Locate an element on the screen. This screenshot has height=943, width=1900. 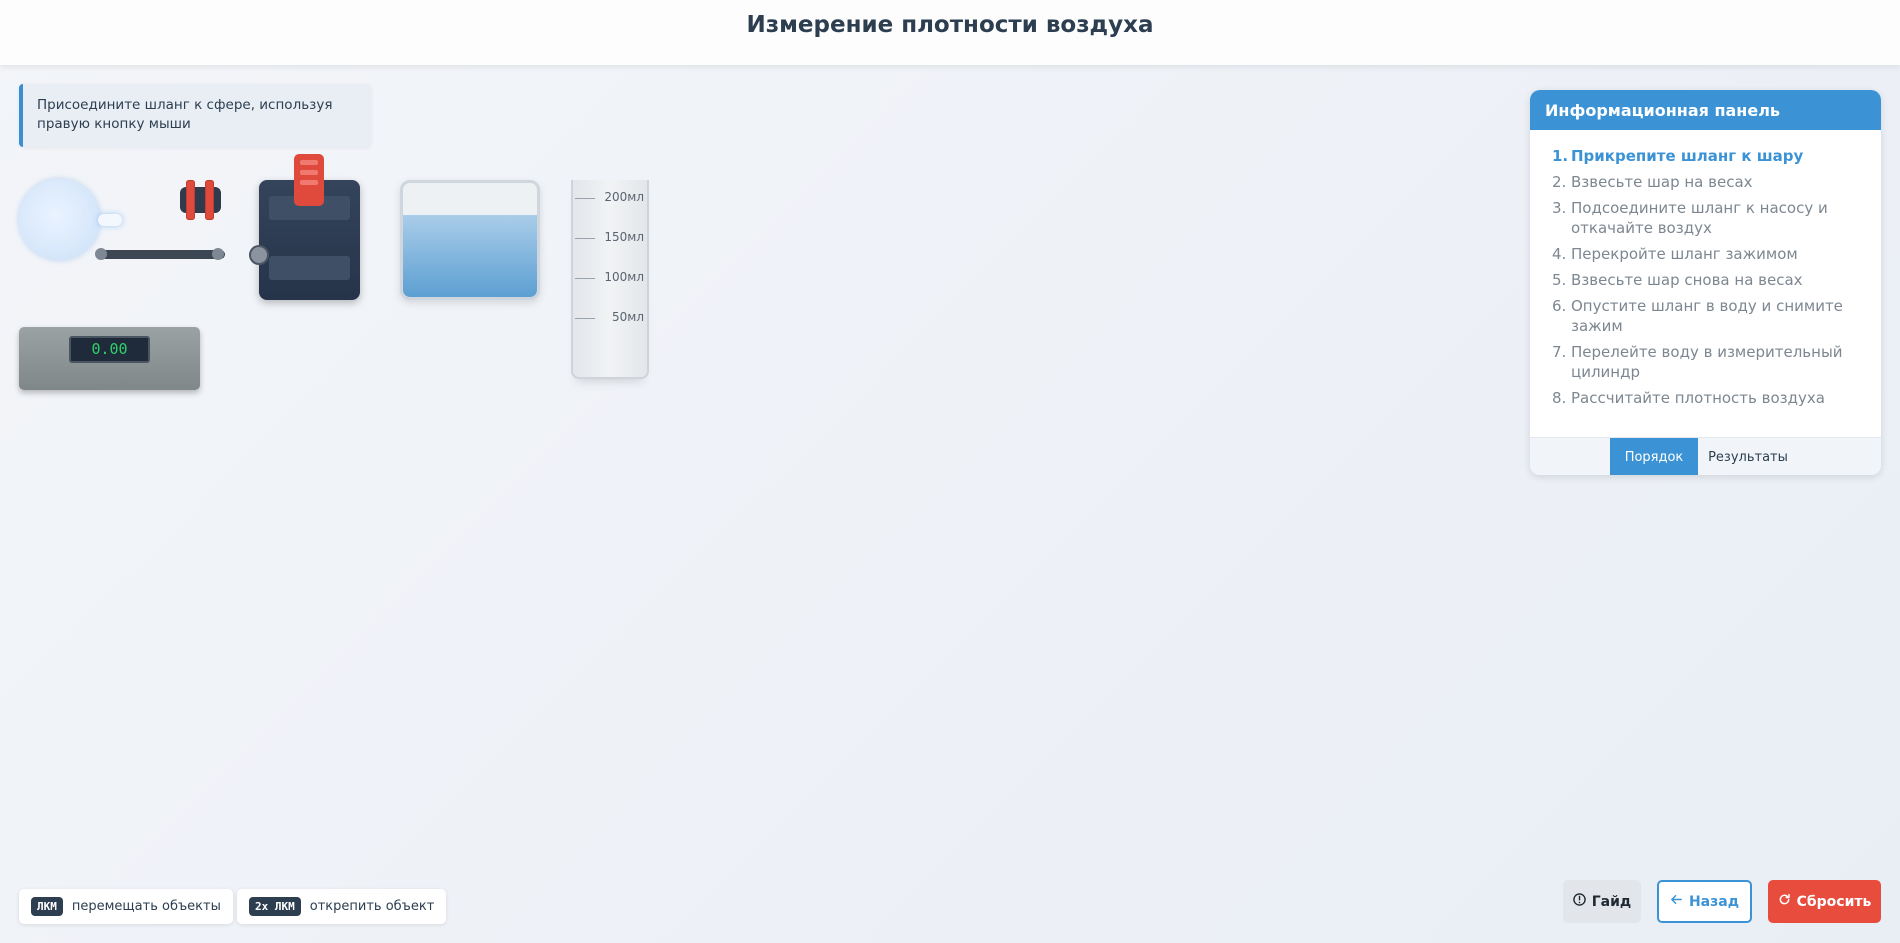
step-text: Прикрепите шланг к шару is located at coordinates (1687, 156).